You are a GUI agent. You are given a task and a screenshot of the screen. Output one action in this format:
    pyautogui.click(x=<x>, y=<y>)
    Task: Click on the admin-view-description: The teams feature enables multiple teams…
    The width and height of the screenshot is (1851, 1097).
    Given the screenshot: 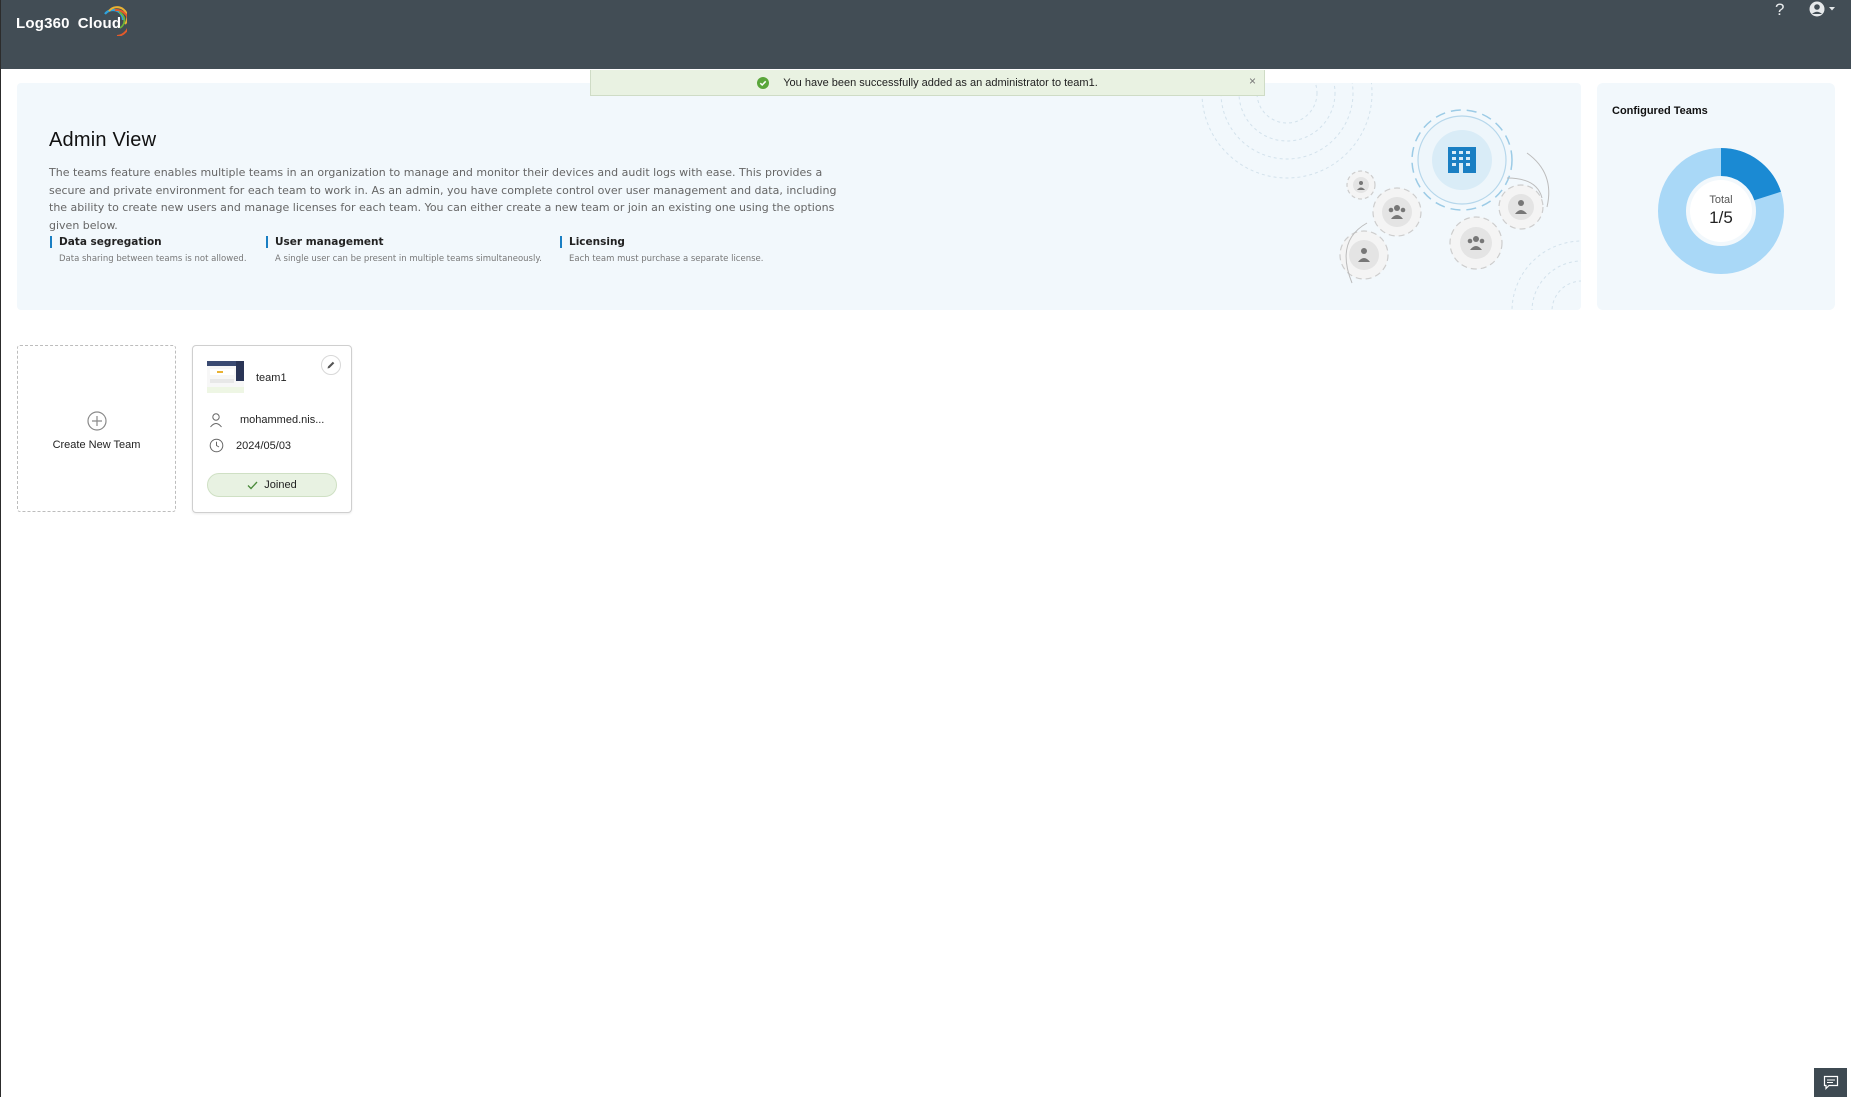 What is the action you would take?
    pyautogui.click(x=443, y=199)
    